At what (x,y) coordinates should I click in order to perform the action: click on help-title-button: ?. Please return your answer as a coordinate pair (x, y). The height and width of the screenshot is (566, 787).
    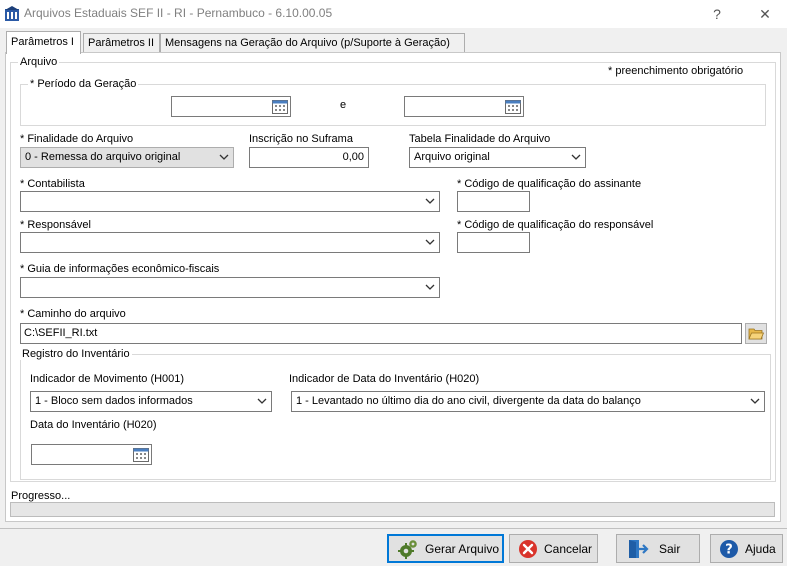
    Looking at the image, I should click on (717, 14).